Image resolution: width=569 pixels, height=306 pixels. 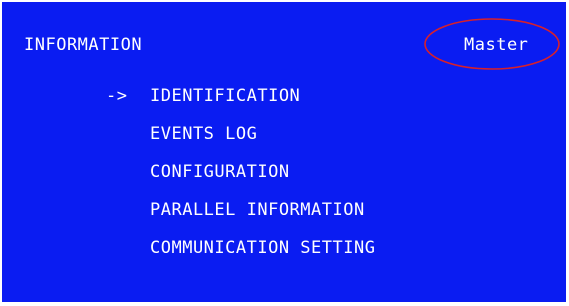 I want to click on selection-cursor: ->, so click(x=117, y=96).